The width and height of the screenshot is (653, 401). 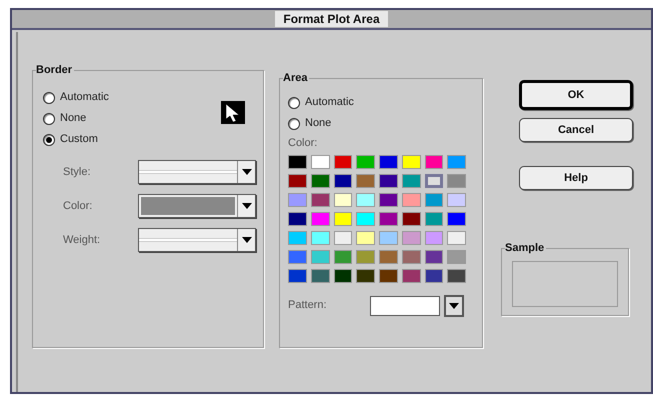 I want to click on color-label: Color:, so click(x=303, y=143).